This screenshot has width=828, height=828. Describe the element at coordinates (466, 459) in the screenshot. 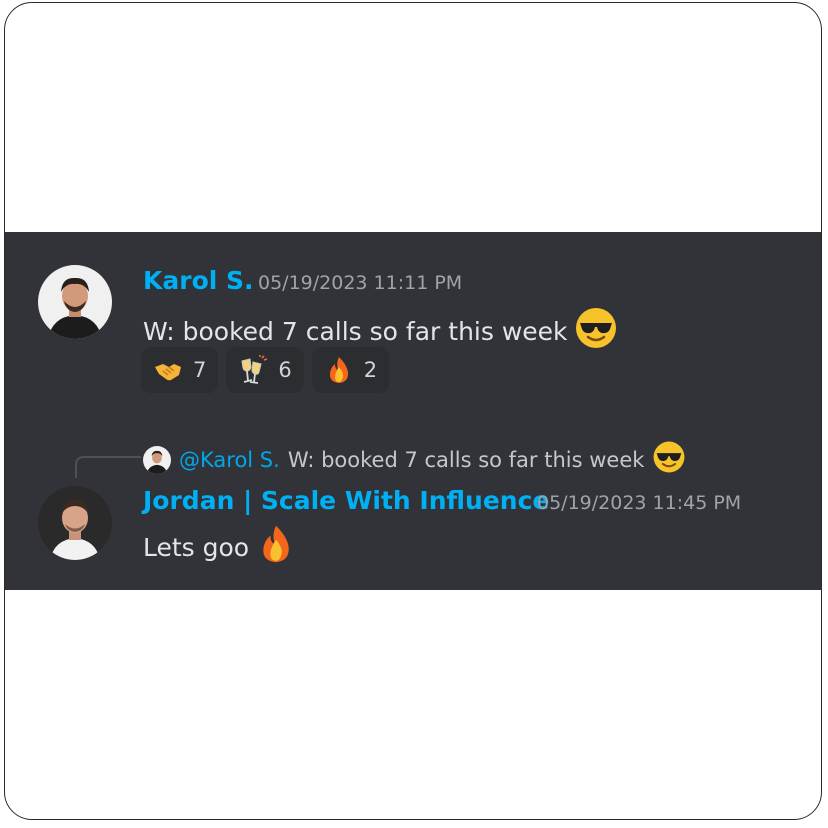

I see `reply-text: W: booked 7 calls so far this week` at that location.